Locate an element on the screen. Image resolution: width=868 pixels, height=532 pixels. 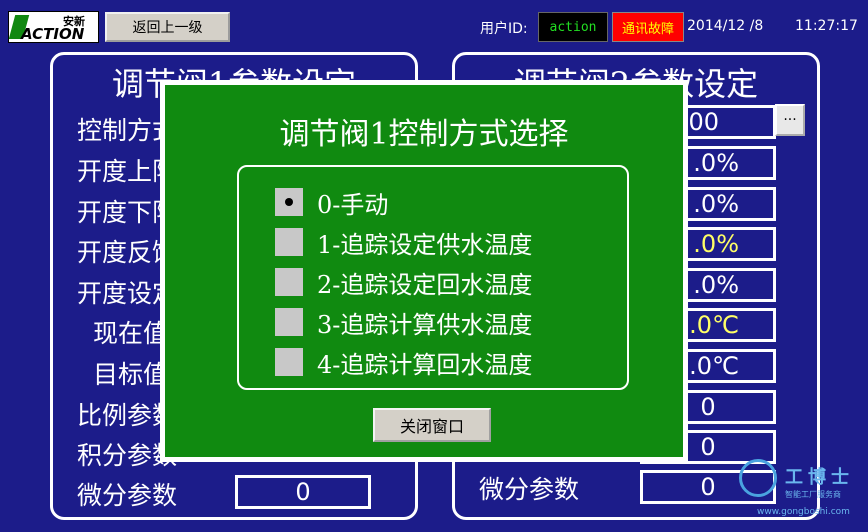
control-mode-select-button: ··· is located at coordinates (790, 120).